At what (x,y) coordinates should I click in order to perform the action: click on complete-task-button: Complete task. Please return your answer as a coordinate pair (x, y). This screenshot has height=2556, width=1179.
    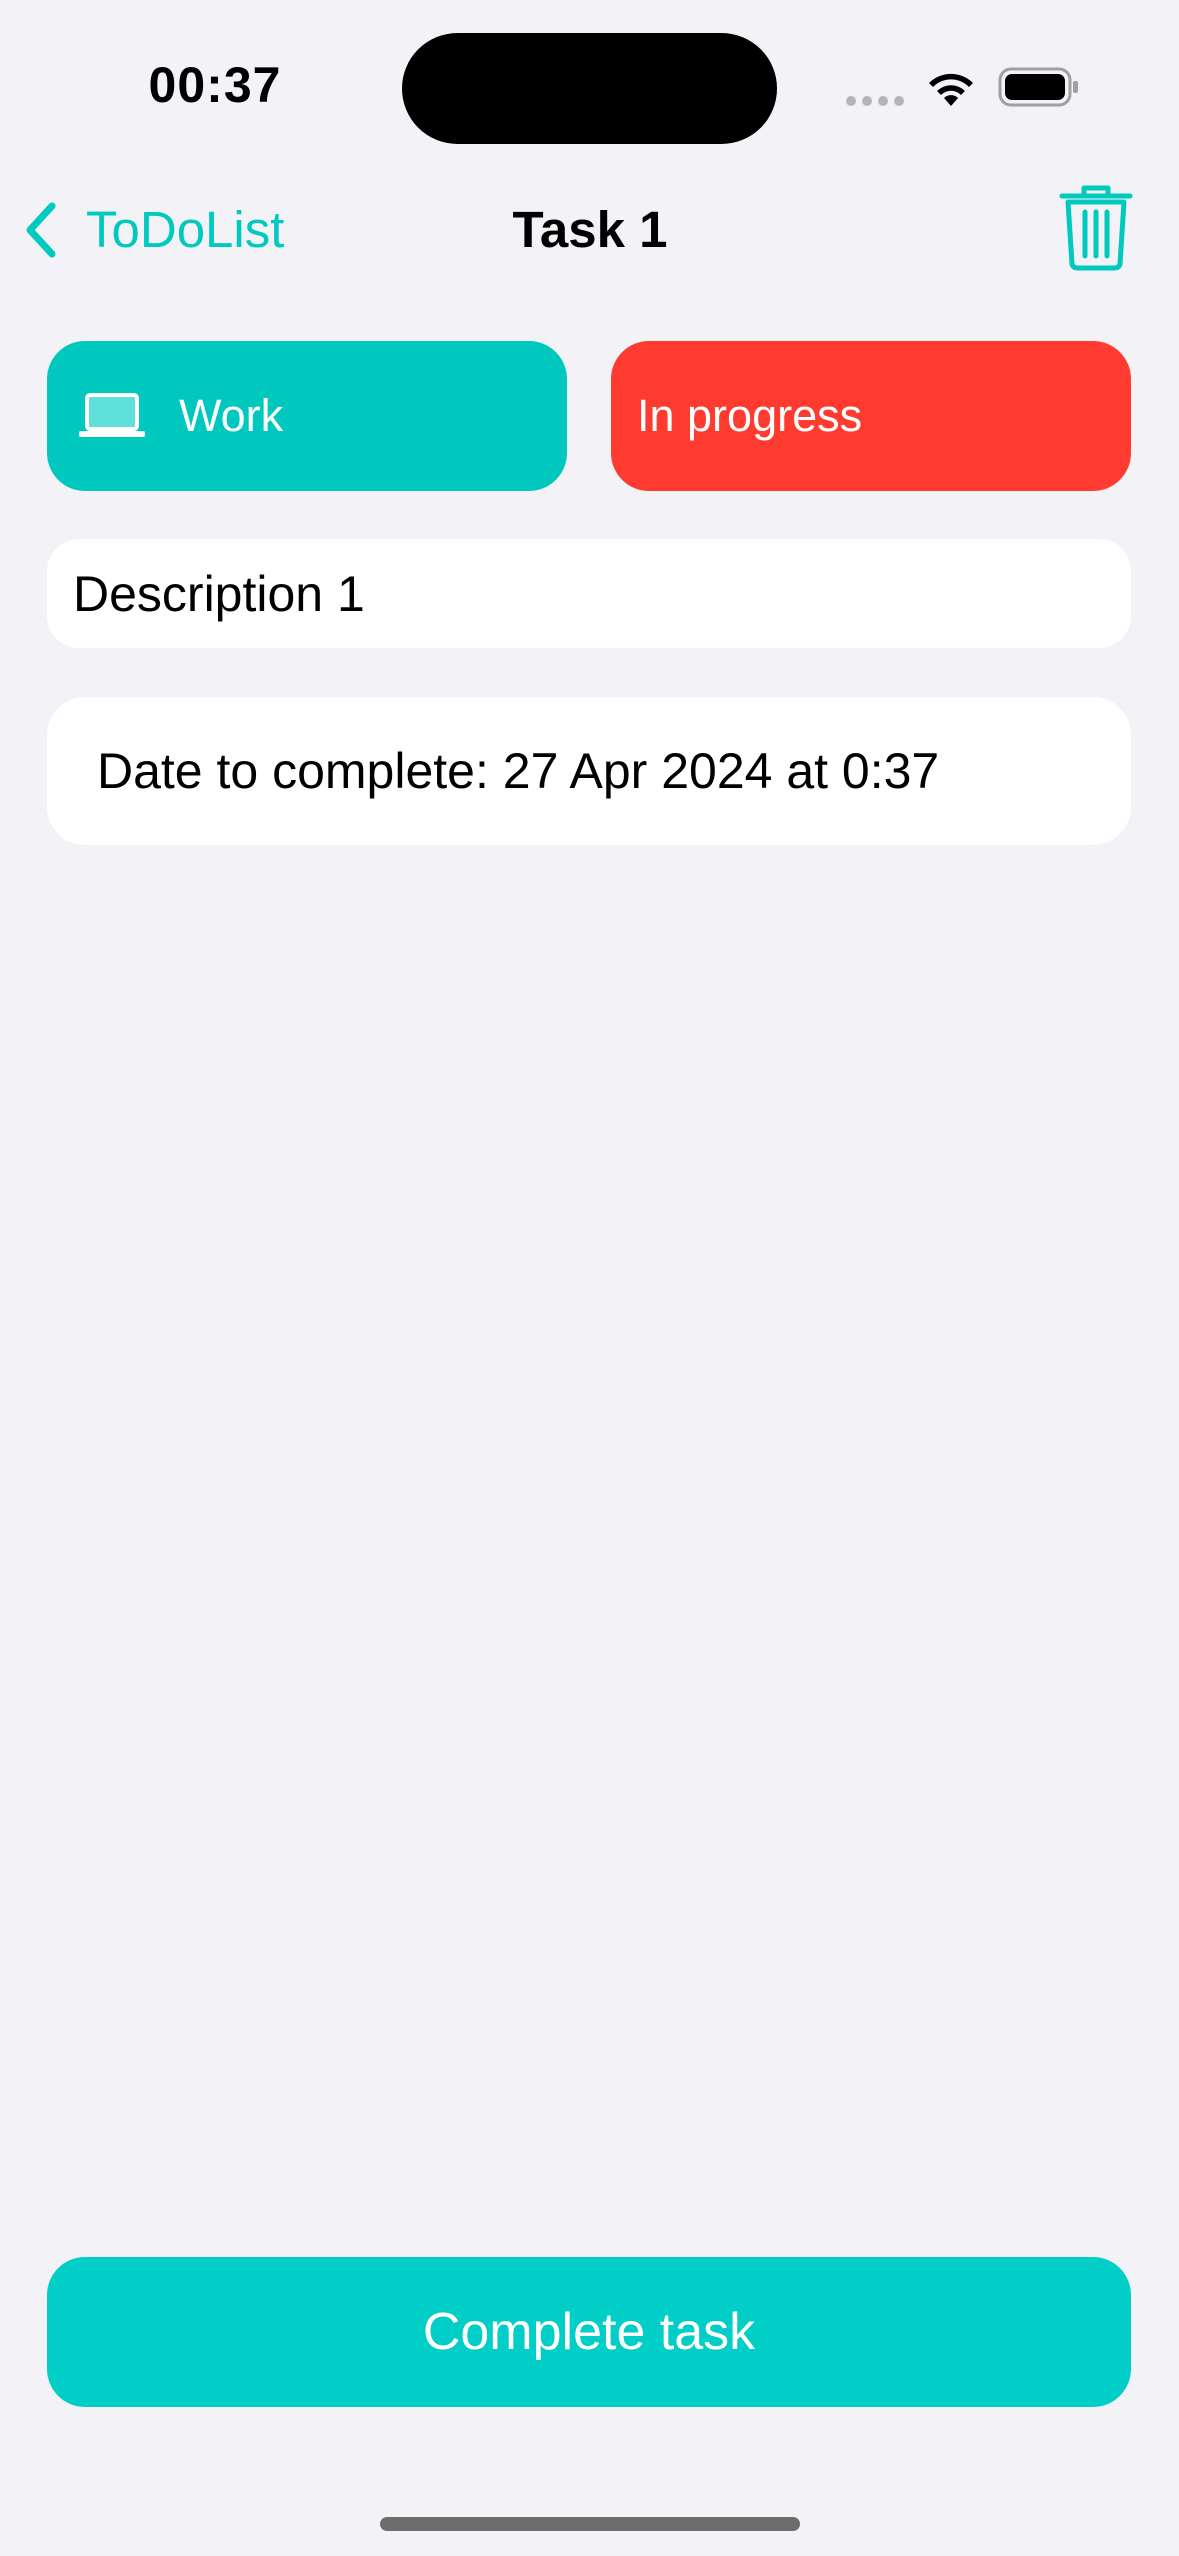
    Looking at the image, I should click on (589, 2332).